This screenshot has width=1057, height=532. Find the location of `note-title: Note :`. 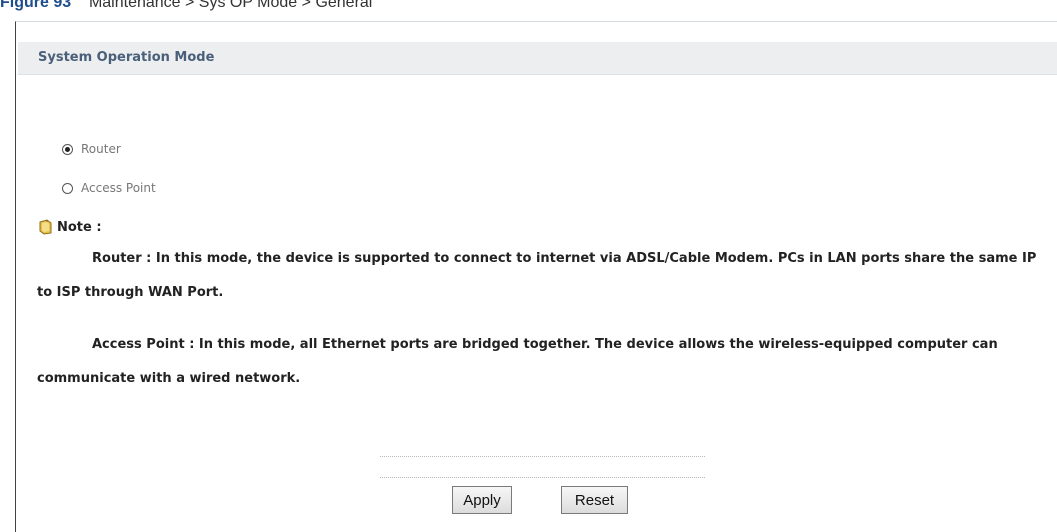

note-title: Note : is located at coordinates (79, 227).